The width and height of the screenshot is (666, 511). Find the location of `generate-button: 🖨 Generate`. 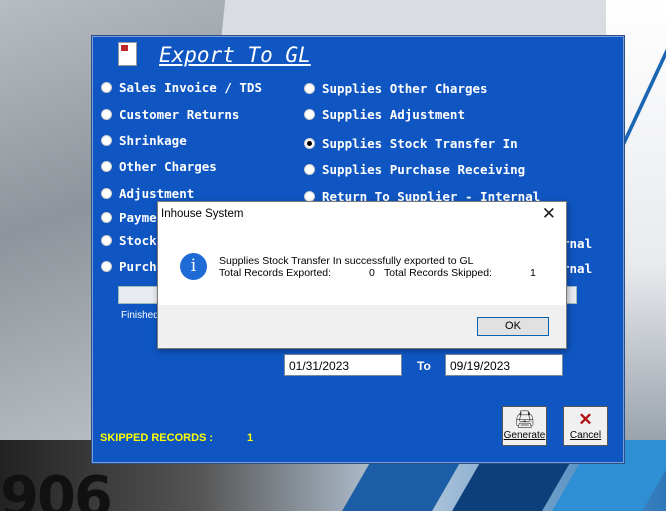

generate-button: 🖨 Generate is located at coordinates (524, 426).